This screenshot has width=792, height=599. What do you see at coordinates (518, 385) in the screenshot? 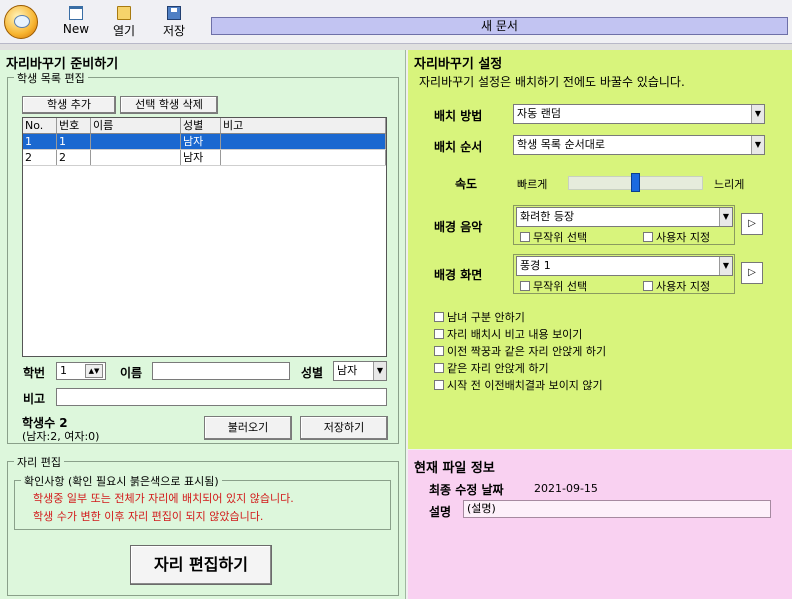
I see `option-checkbox-hide-previous-result: 시작 전 이전배치결과 보이지 않기` at bounding box center [518, 385].